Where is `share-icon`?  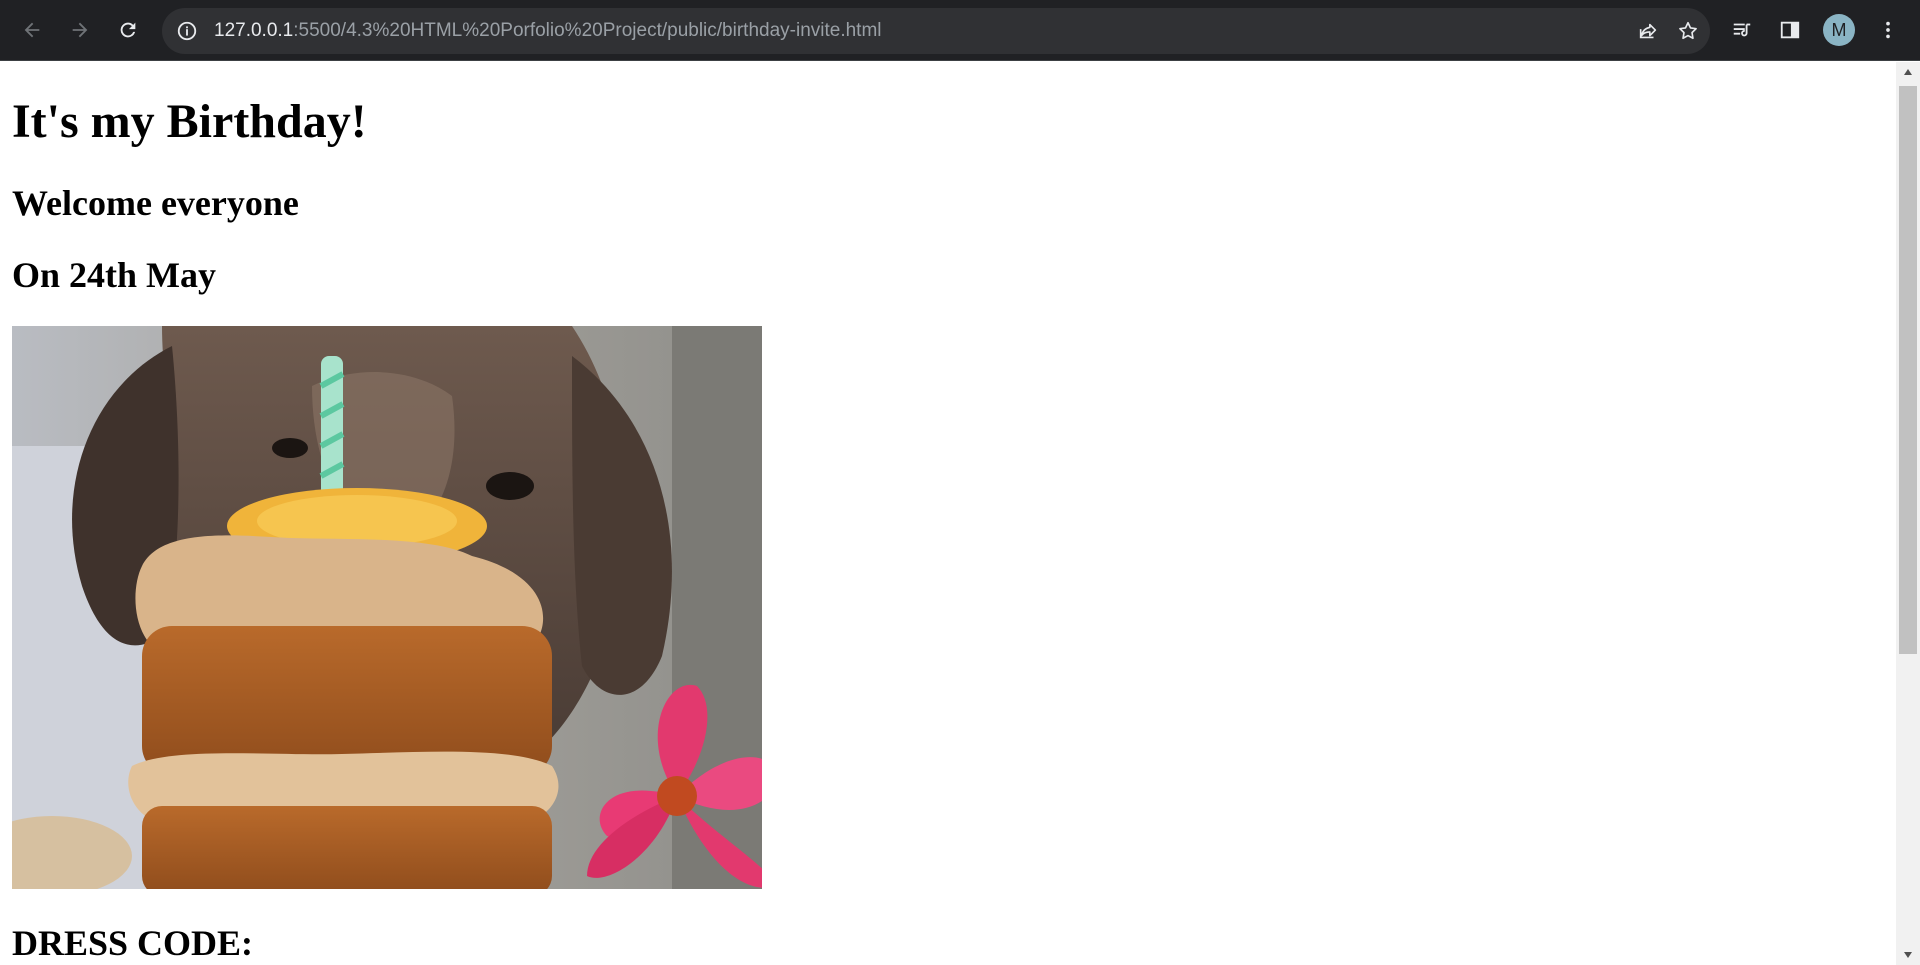 share-icon is located at coordinates (1648, 31).